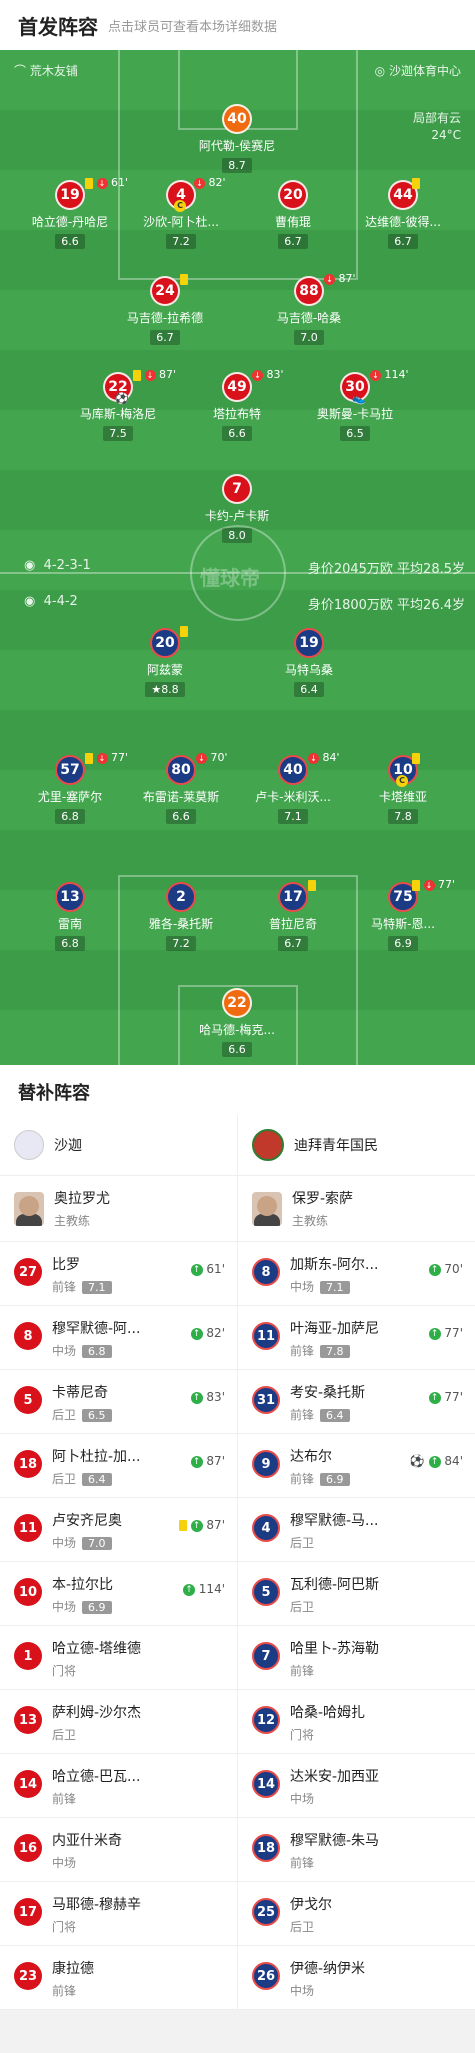  What do you see at coordinates (118, 1722) in the screenshot?
I see `sub-player-row: 13 萨利姆-沙尔杰 后卫` at bounding box center [118, 1722].